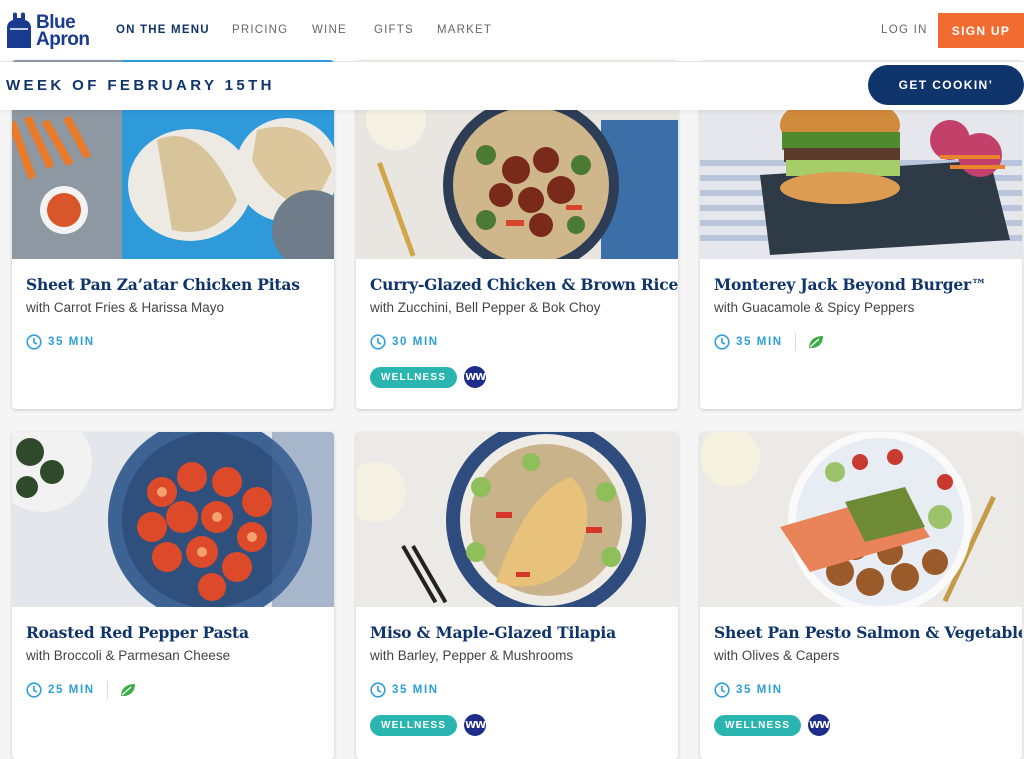 This screenshot has height=759, width=1024. I want to click on cook-time-text: 25 MIN, so click(71, 689).